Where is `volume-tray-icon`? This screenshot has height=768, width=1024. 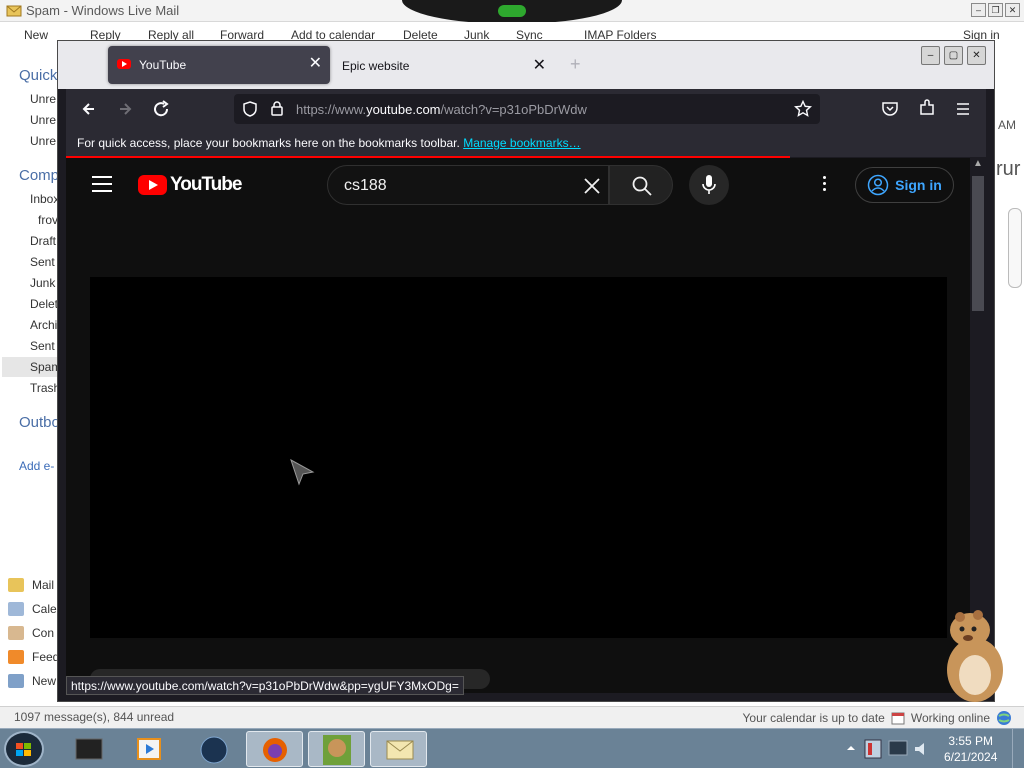 volume-tray-icon is located at coordinates (922, 749).